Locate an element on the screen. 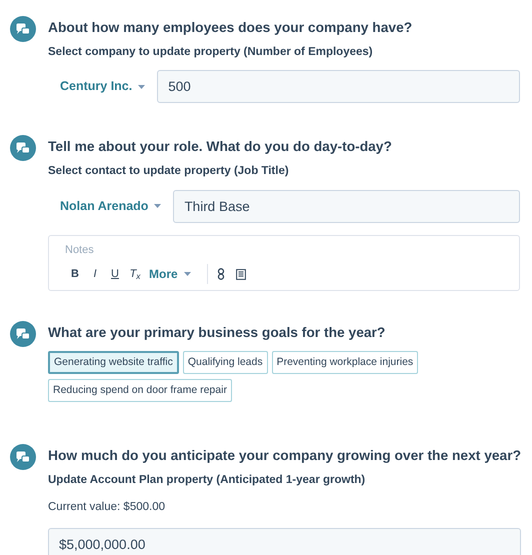  bold-button: B is located at coordinates (75, 274).